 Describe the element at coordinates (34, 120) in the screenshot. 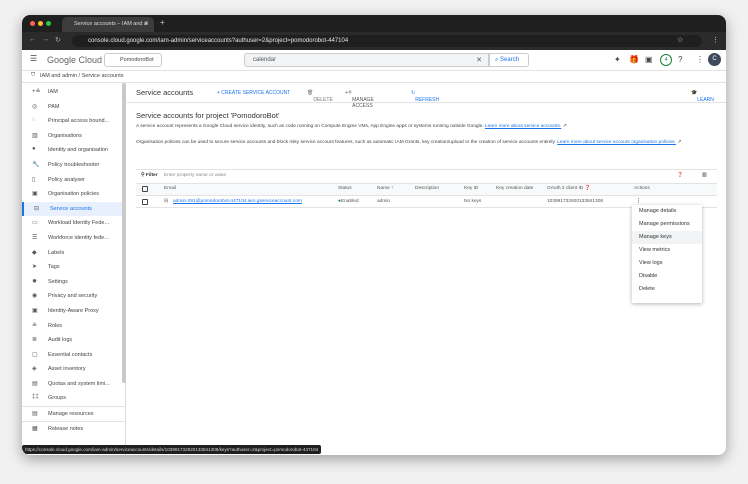

I see `sidebar-icon: ◌` at that location.